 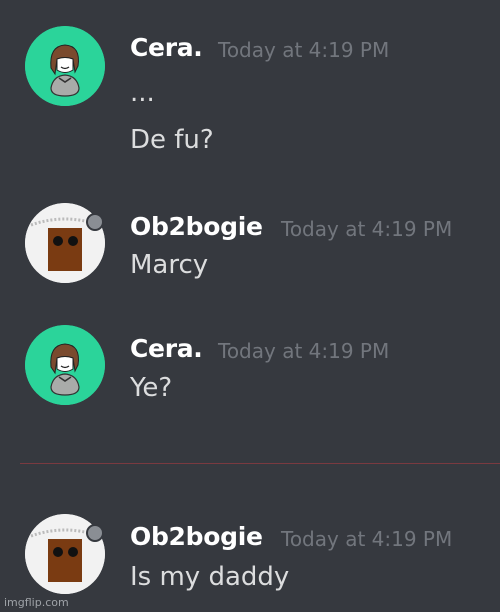 I want to click on message-text: Is my daddy, so click(x=210, y=577).